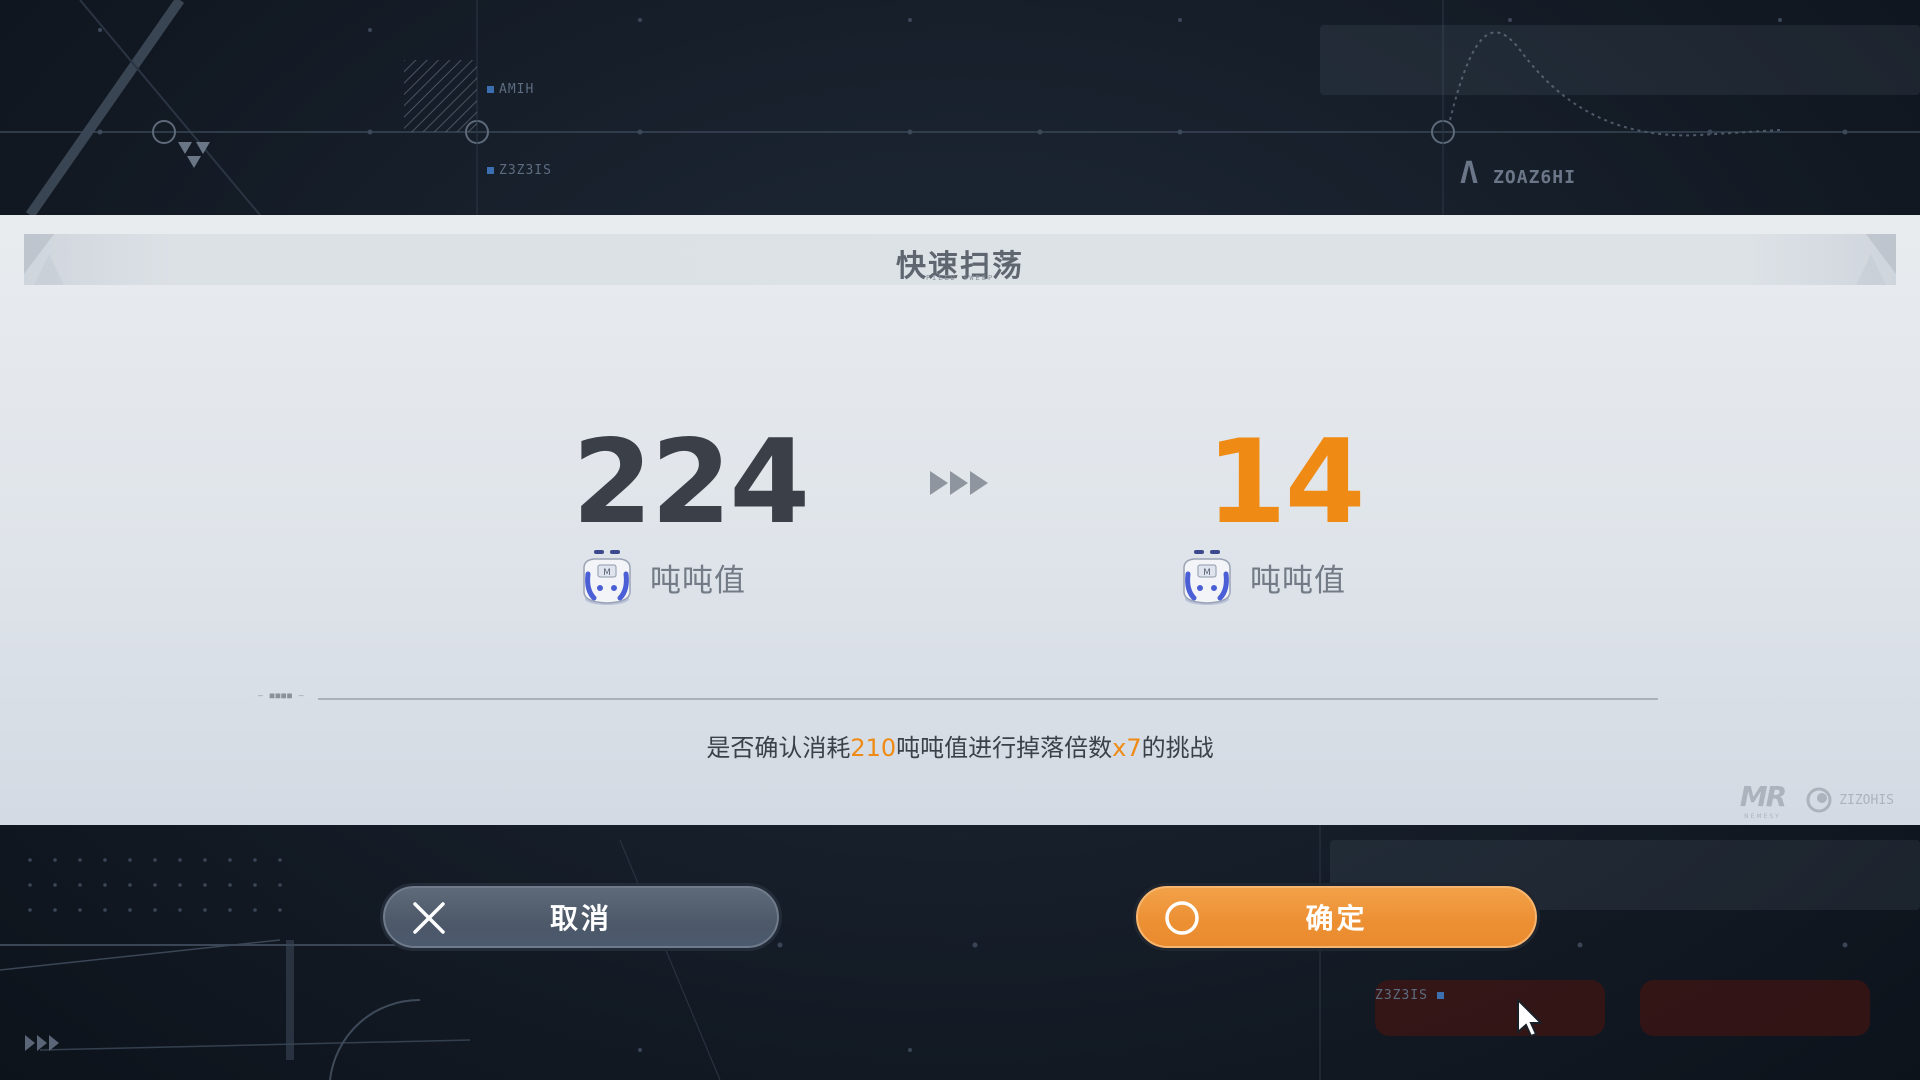 The height and width of the screenshot is (1080, 1920). I want to click on publisher-logos: MR NEMESY ZIZOHIS, so click(1817, 800).